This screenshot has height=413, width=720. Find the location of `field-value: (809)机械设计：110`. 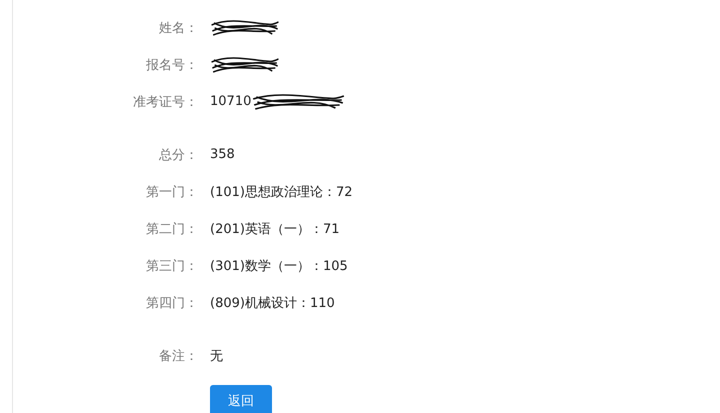

field-value: (809)机械设计：110 is located at coordinates (272, 303).